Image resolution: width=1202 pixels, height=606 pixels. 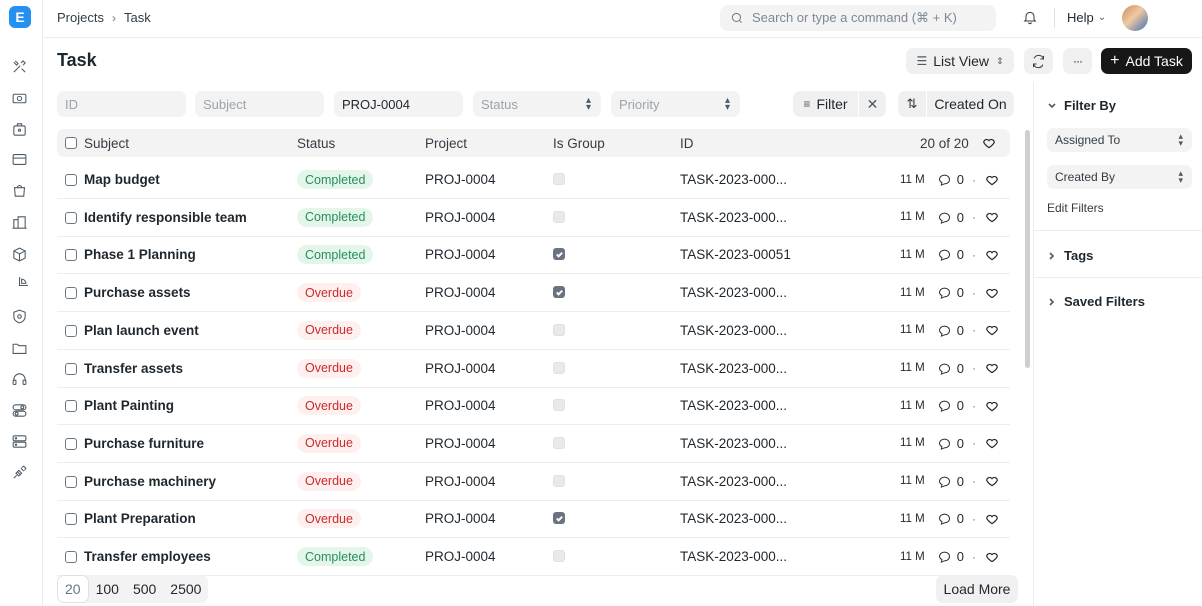 I want to click on comment-count: 0, so click(x=960, y=406).